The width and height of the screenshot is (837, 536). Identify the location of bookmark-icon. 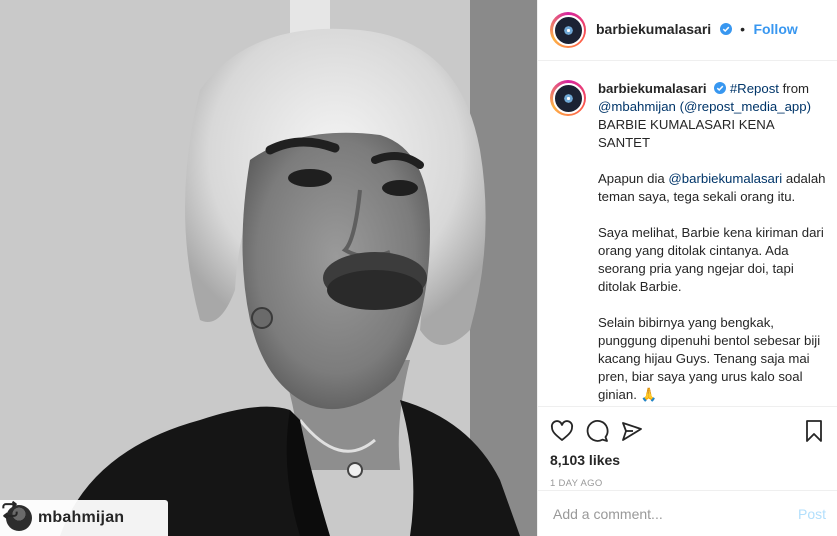
(814, 431).